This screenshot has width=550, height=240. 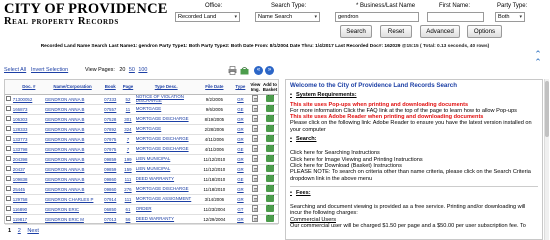 I want to click on page-size-20: 20, so click(x=122, y=70).